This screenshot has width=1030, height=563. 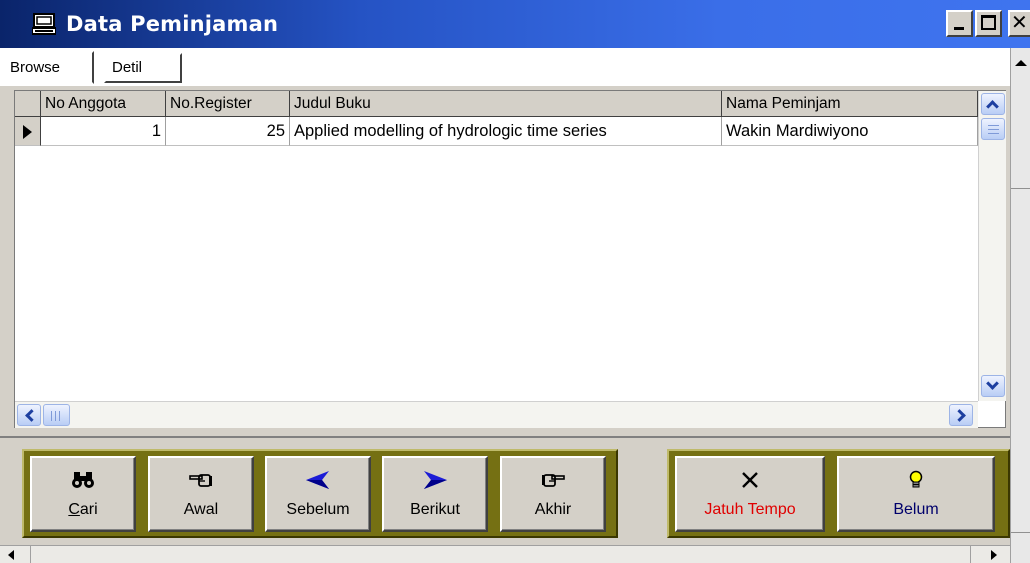 I want to click on window-title: Data Peminjaman, so click(x=172, y=24).